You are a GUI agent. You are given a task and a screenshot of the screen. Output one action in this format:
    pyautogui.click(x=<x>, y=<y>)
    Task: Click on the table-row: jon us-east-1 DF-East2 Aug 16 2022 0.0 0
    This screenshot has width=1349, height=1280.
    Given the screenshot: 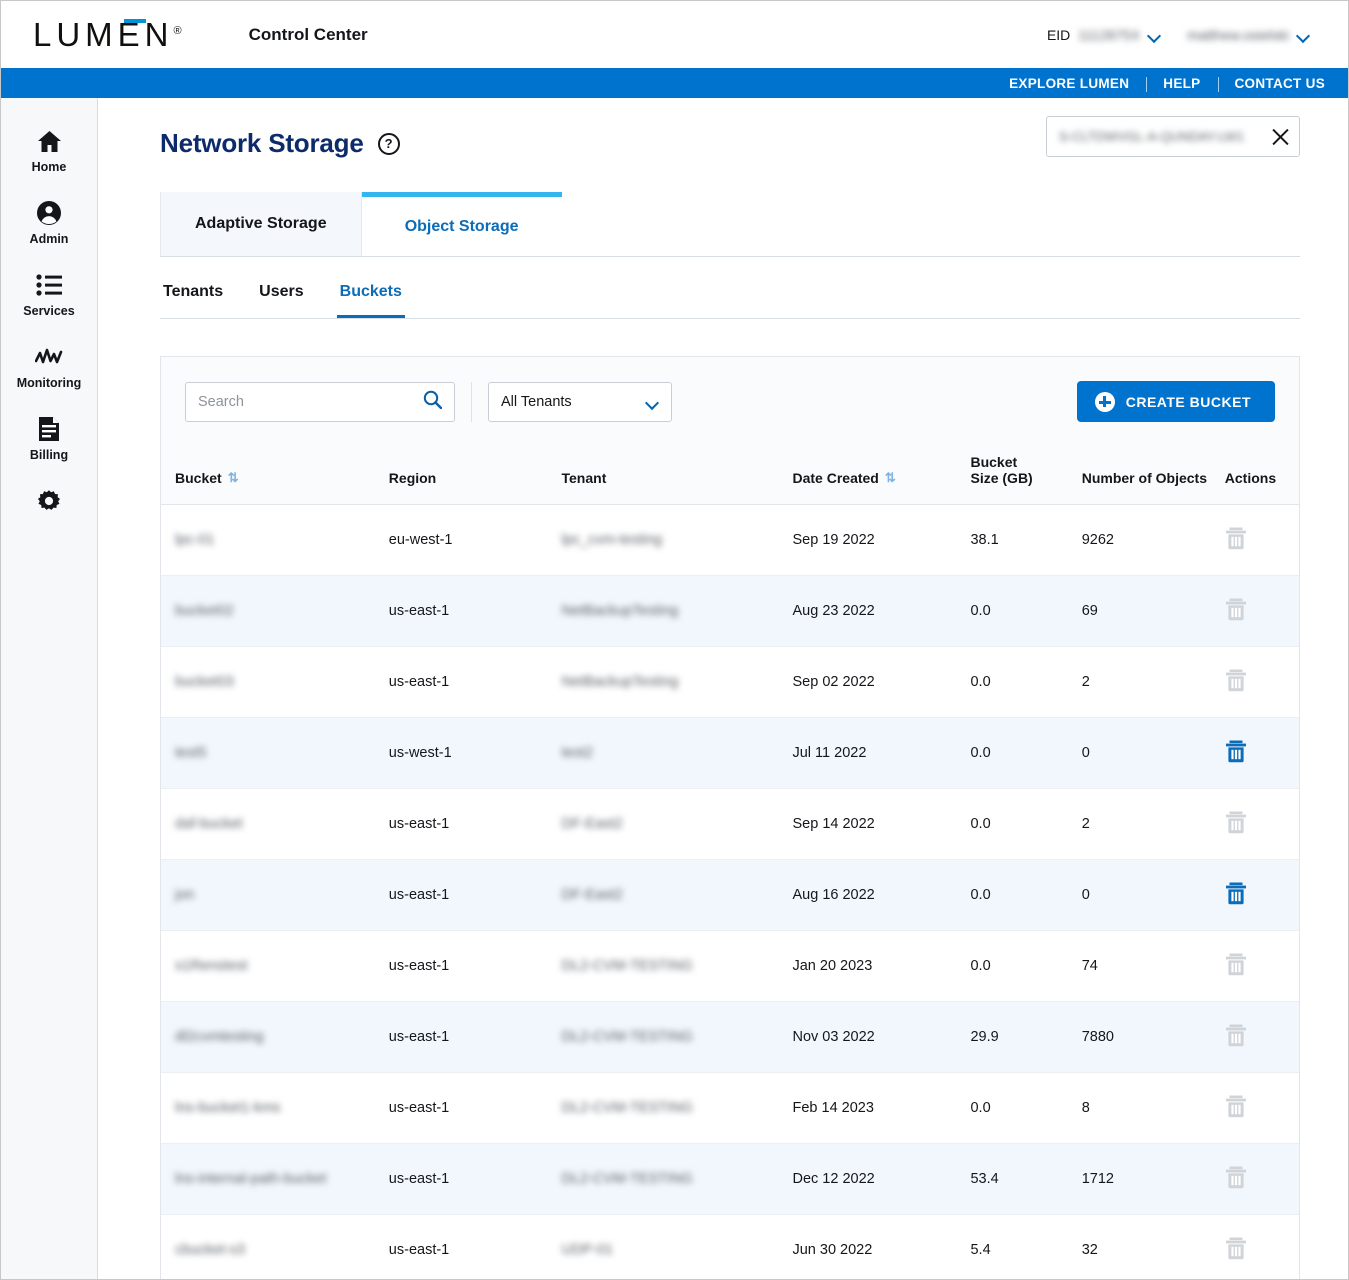 What is the action you would take?
    pyautogui.click(x=730, y=895)
    